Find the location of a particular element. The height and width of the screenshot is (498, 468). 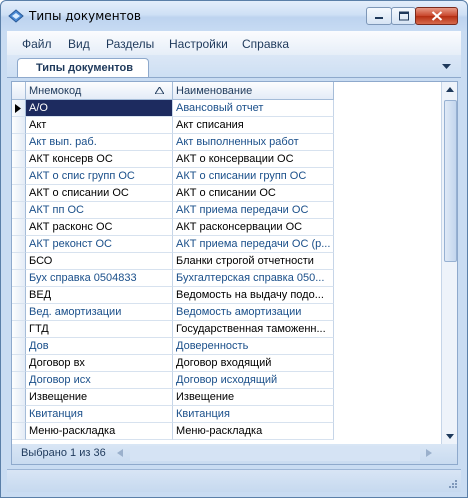

scroll-right-icon is located at coordinates (429, 453).